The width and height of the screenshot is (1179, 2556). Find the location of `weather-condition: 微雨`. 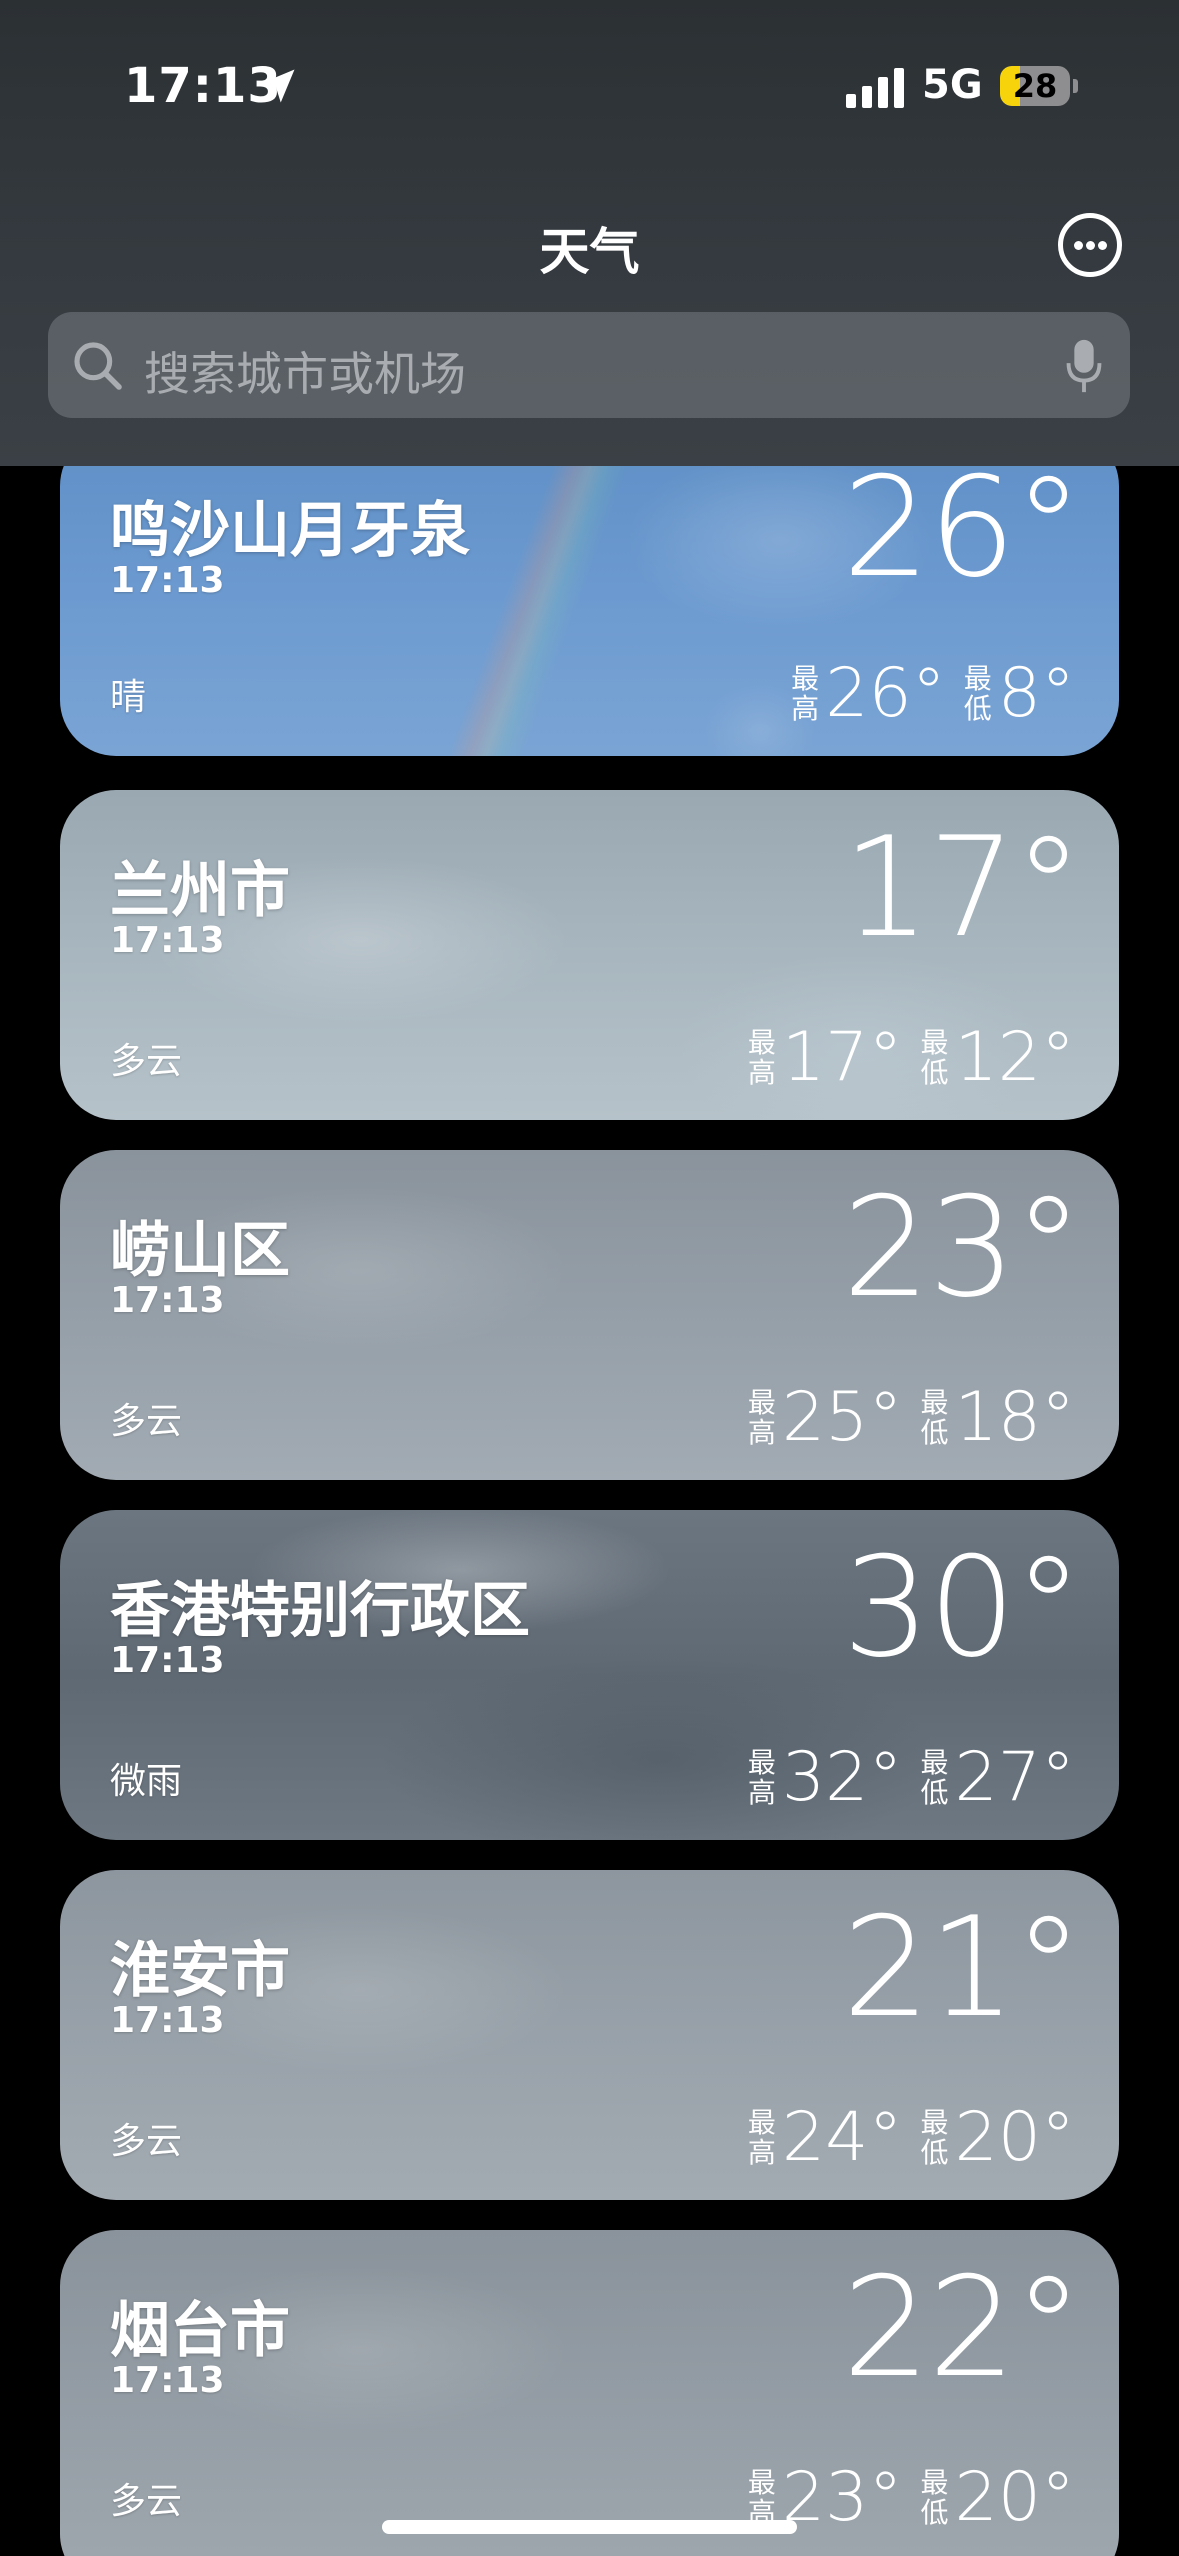

weather-condition: 微雨 is located at coordinates (146, 1781).